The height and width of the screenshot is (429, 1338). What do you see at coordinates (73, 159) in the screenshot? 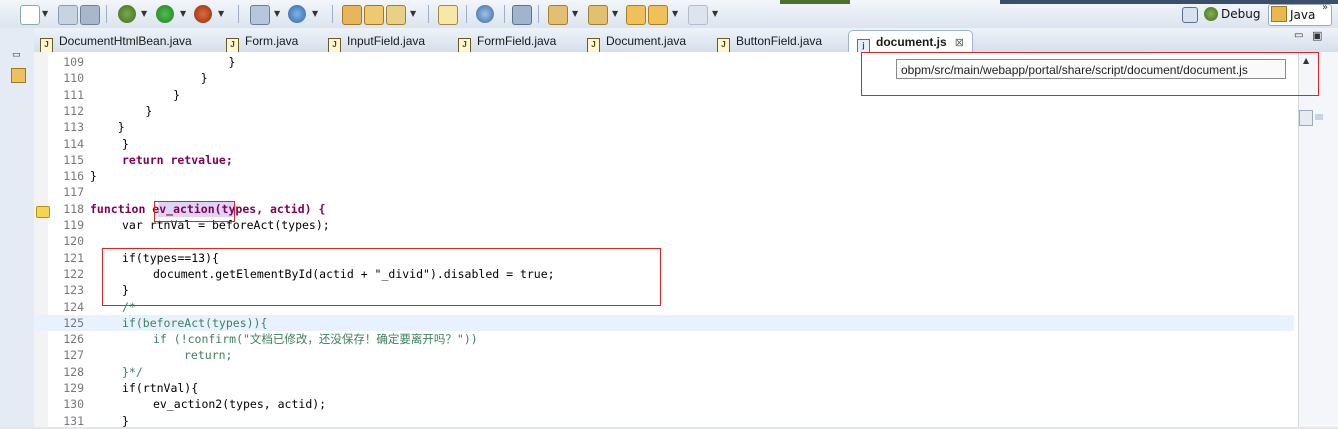
I see `line-number: 115` at bounding box center [73, 159].